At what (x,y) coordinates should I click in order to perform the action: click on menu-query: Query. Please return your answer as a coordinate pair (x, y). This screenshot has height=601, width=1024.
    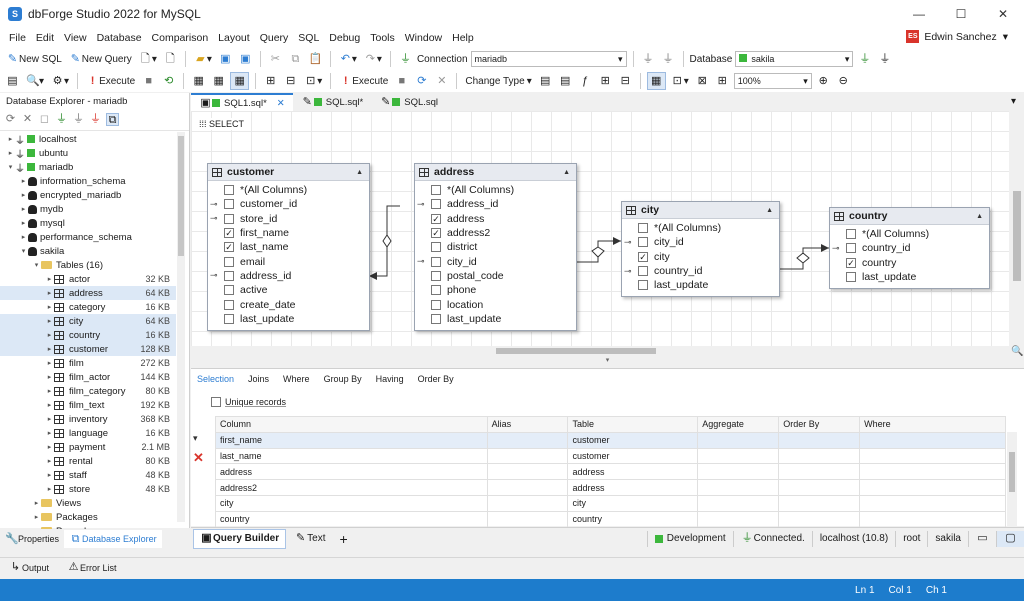
    Looking at the image, I should click on (274, 38).